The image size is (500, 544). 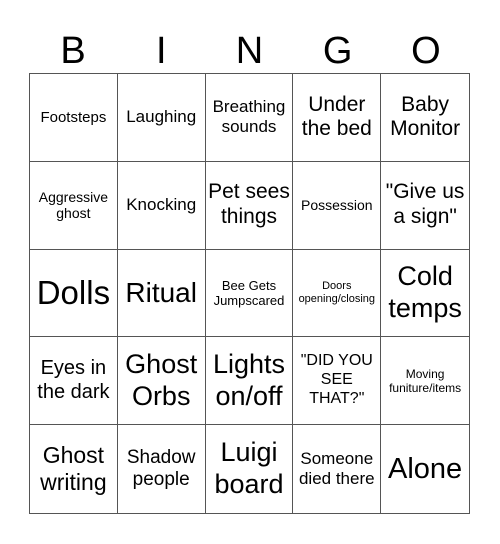 I want to click on bingo-cell: Aggressive ghost, so click(x=74, y=205).